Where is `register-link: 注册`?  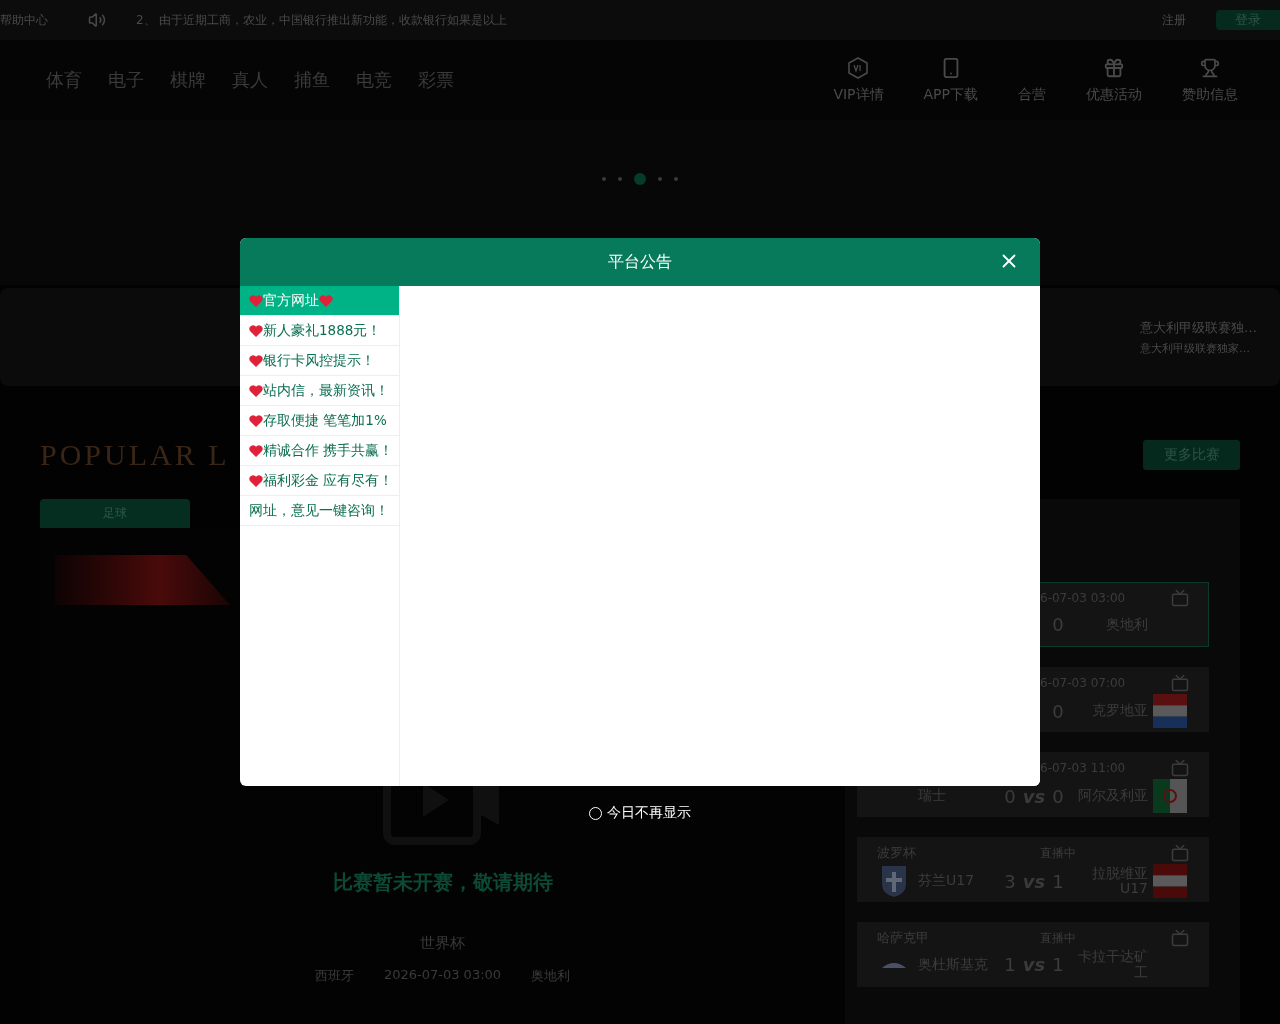
register-link: 注册 is located at coordinates (1174, 20).